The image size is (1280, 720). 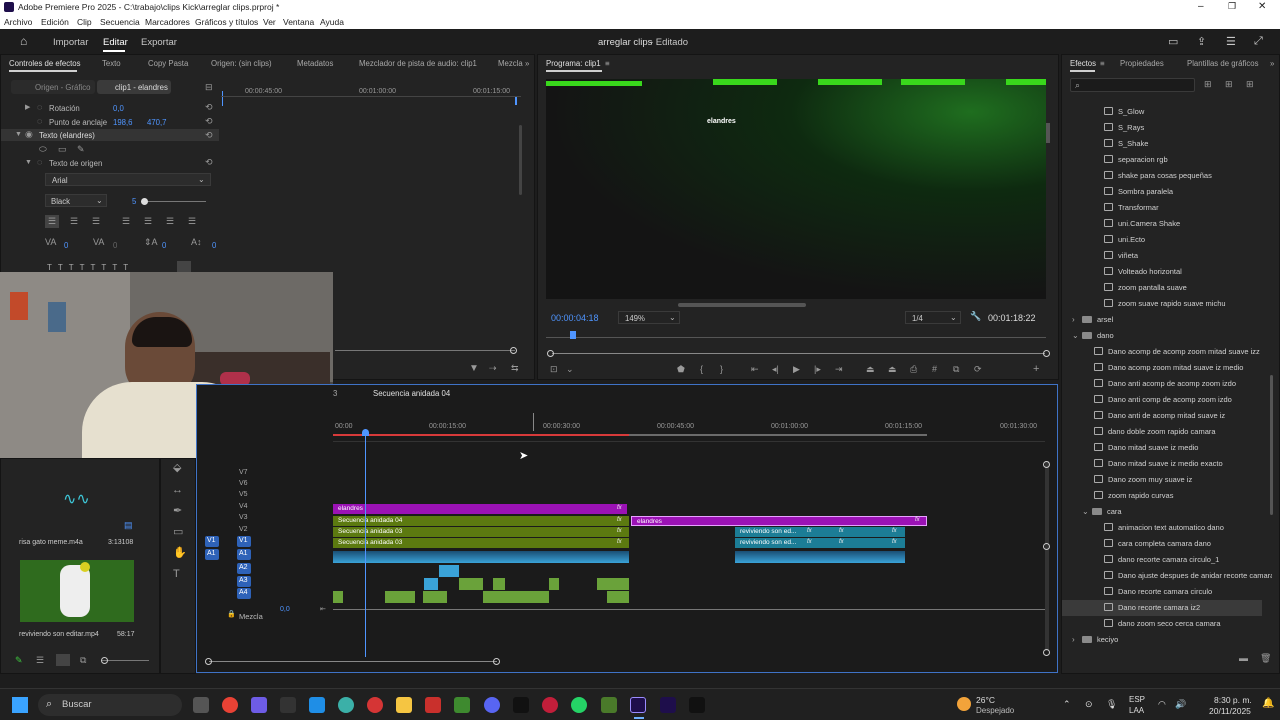 What do you see at coordinates (550, 353) in the screenshot?
I see `monitor-zoom-handle-left` at bounding box center [550, 353].